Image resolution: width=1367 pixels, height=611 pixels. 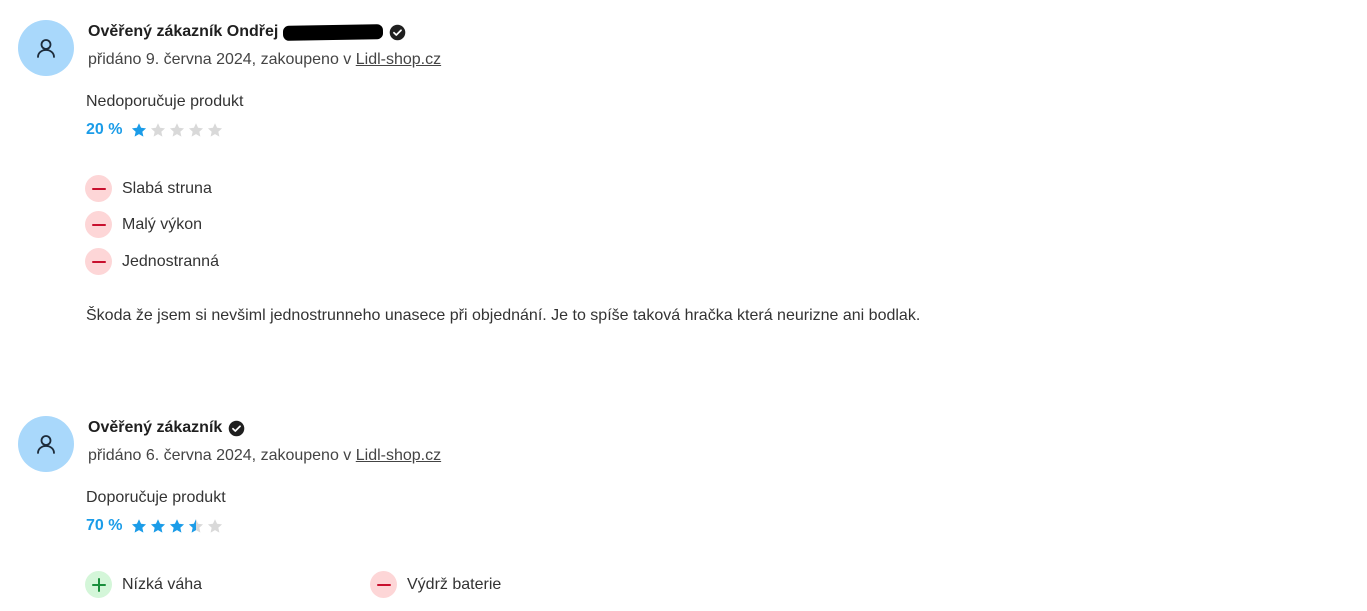 I want to click on redacted-surname, so click(x=333, y=32).